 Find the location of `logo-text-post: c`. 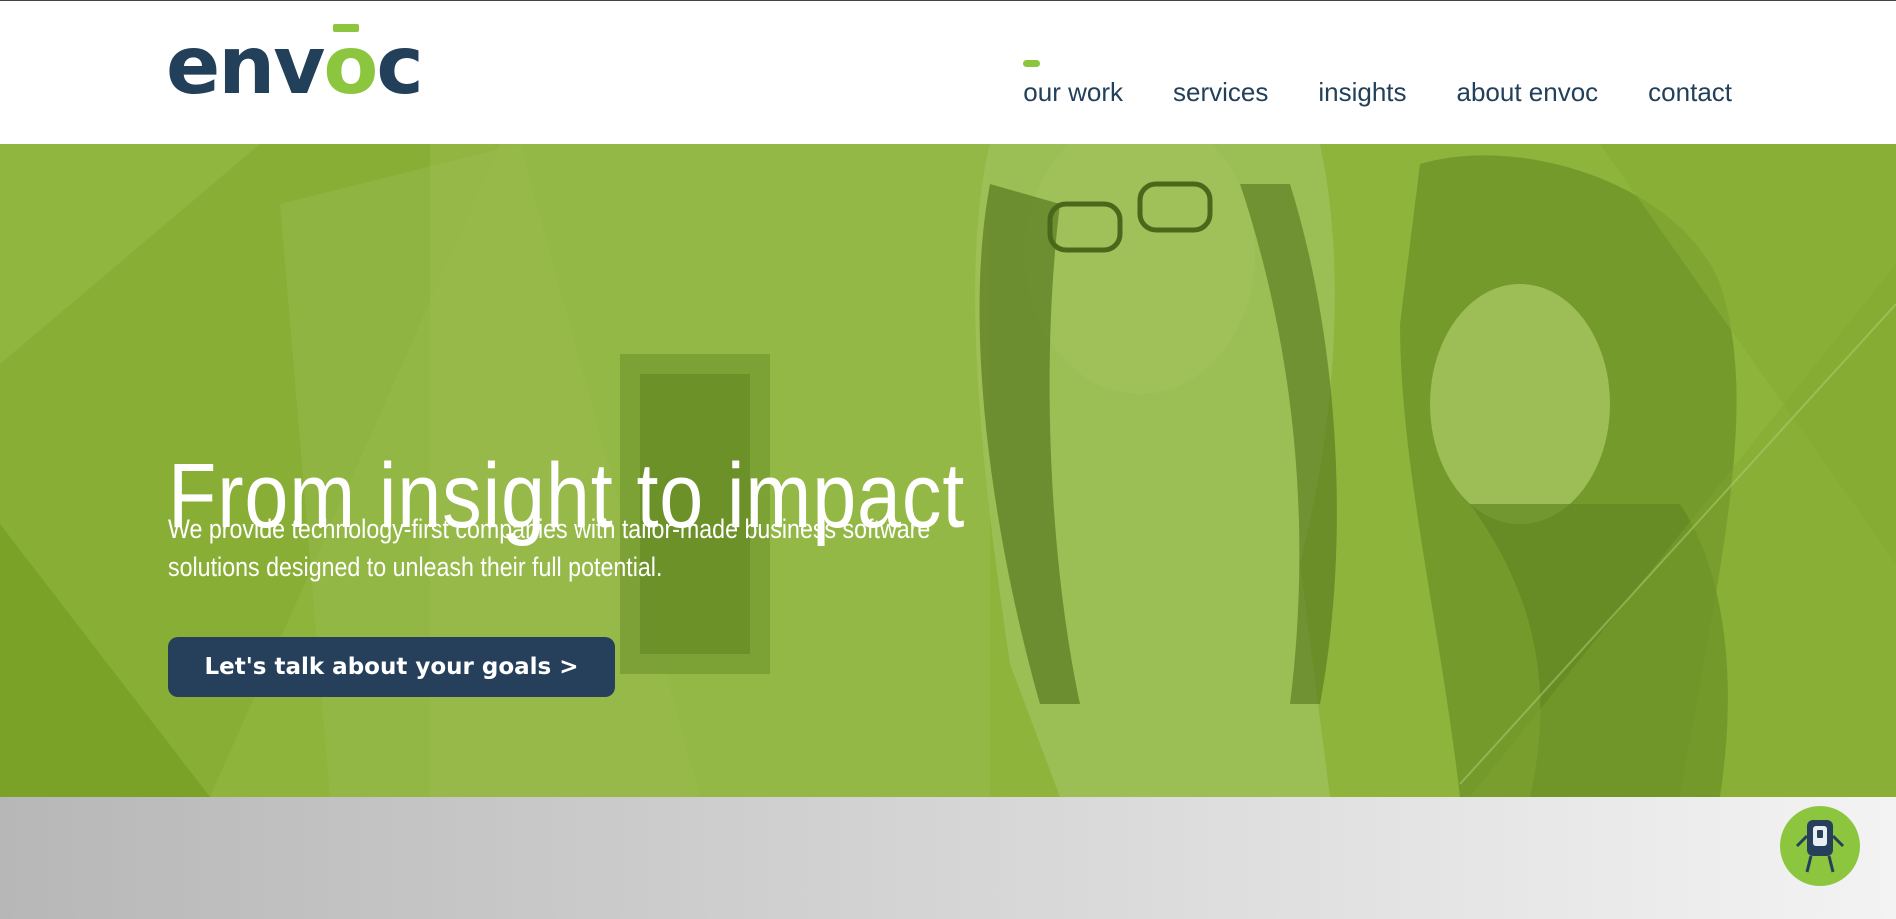

logo-text-post: c is located at coordinates (399, 65).